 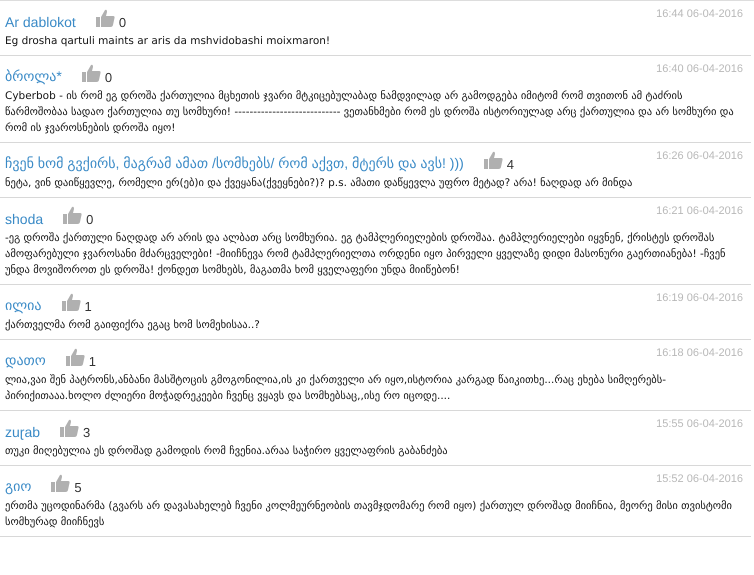 I want to click on comment-time: 16:21 06-04-2016, so click(x=699, y=211).